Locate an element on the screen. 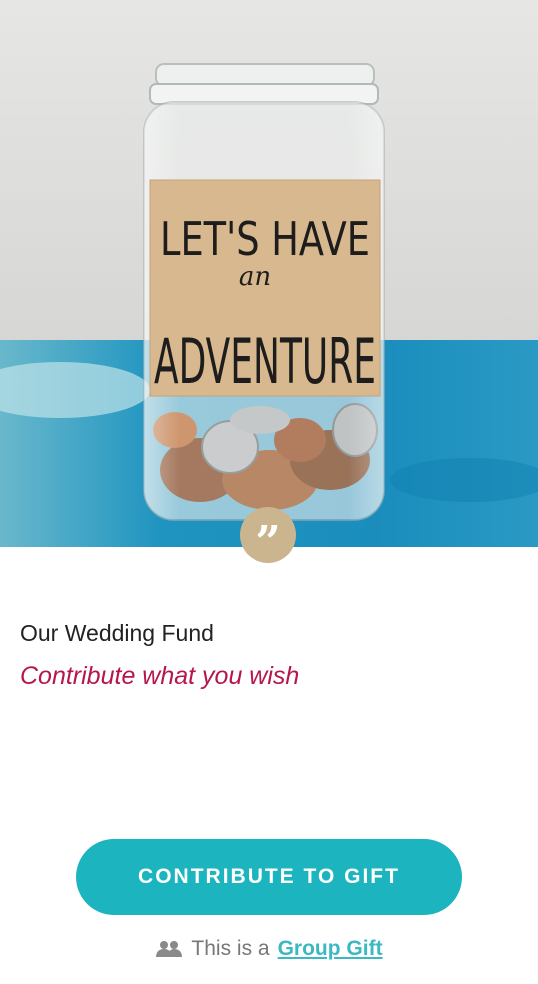  quote-glyph: ” is located at coordinates (268, 542).